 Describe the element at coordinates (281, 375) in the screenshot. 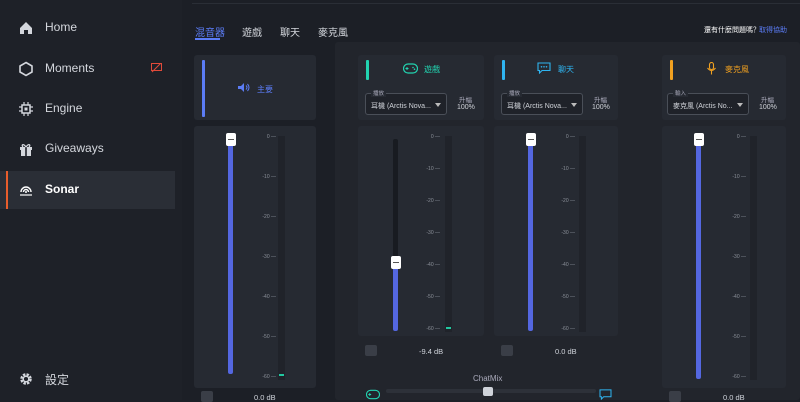

I see `master-peak-indicator` at that location.